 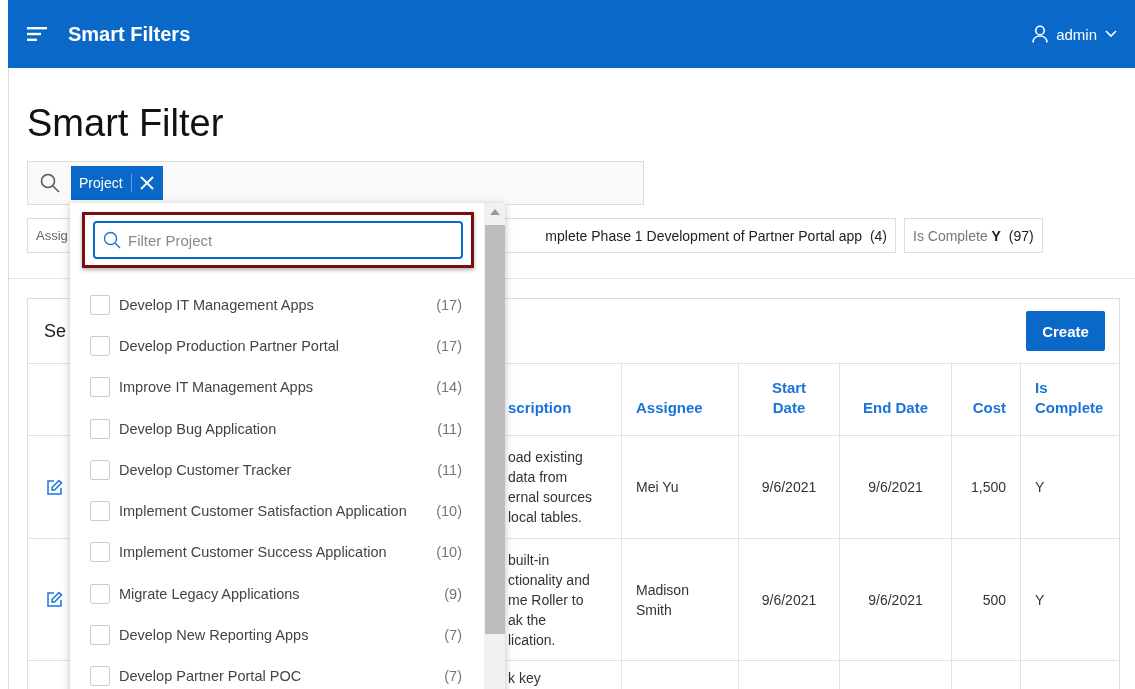 What do you see at coordinates (272, 594) in the screenshot?
I see `option-item: Migrate Legacy Applications (9)` at bounding box center [272, 594].